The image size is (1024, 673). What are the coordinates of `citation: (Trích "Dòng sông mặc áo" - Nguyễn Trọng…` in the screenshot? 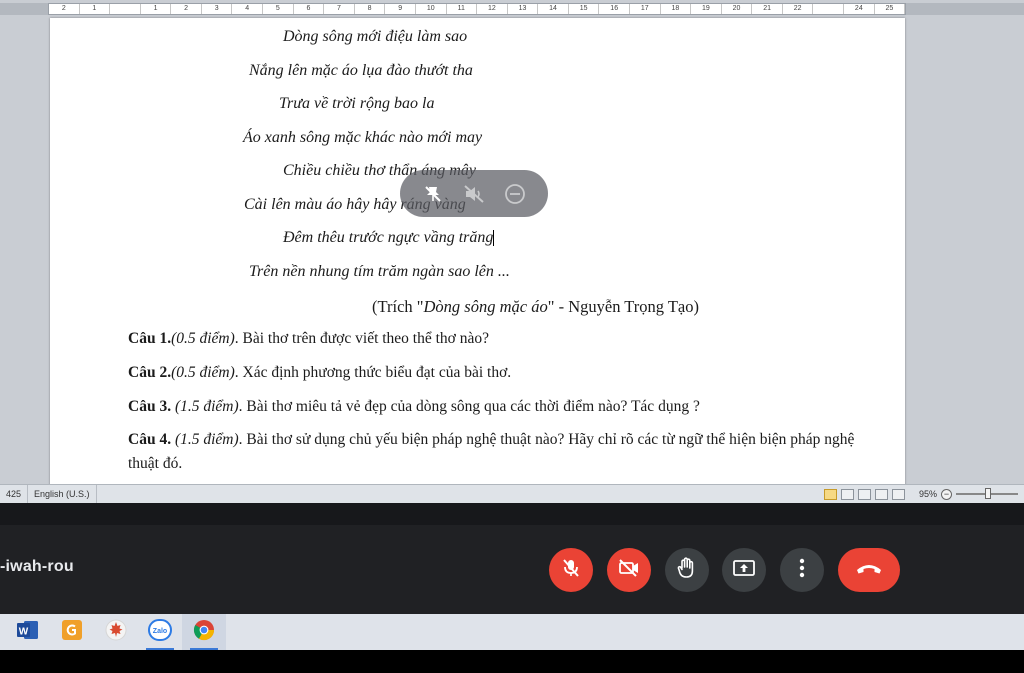 It's located at (535, 307).